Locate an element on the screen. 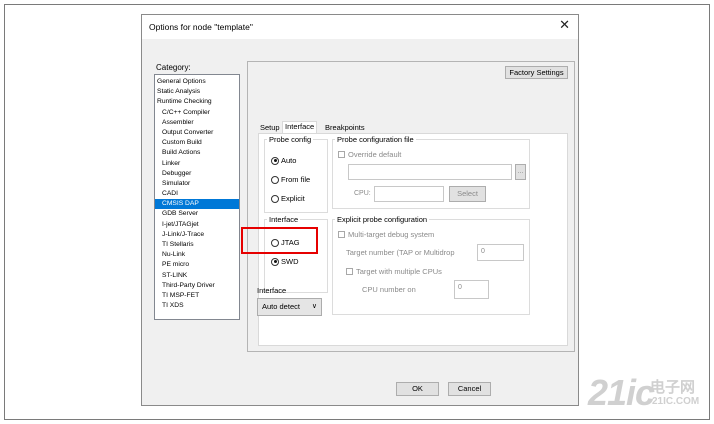 This screenshot has width=714, height=424. radio-from-file: From file is located at coordinates (290, 179).